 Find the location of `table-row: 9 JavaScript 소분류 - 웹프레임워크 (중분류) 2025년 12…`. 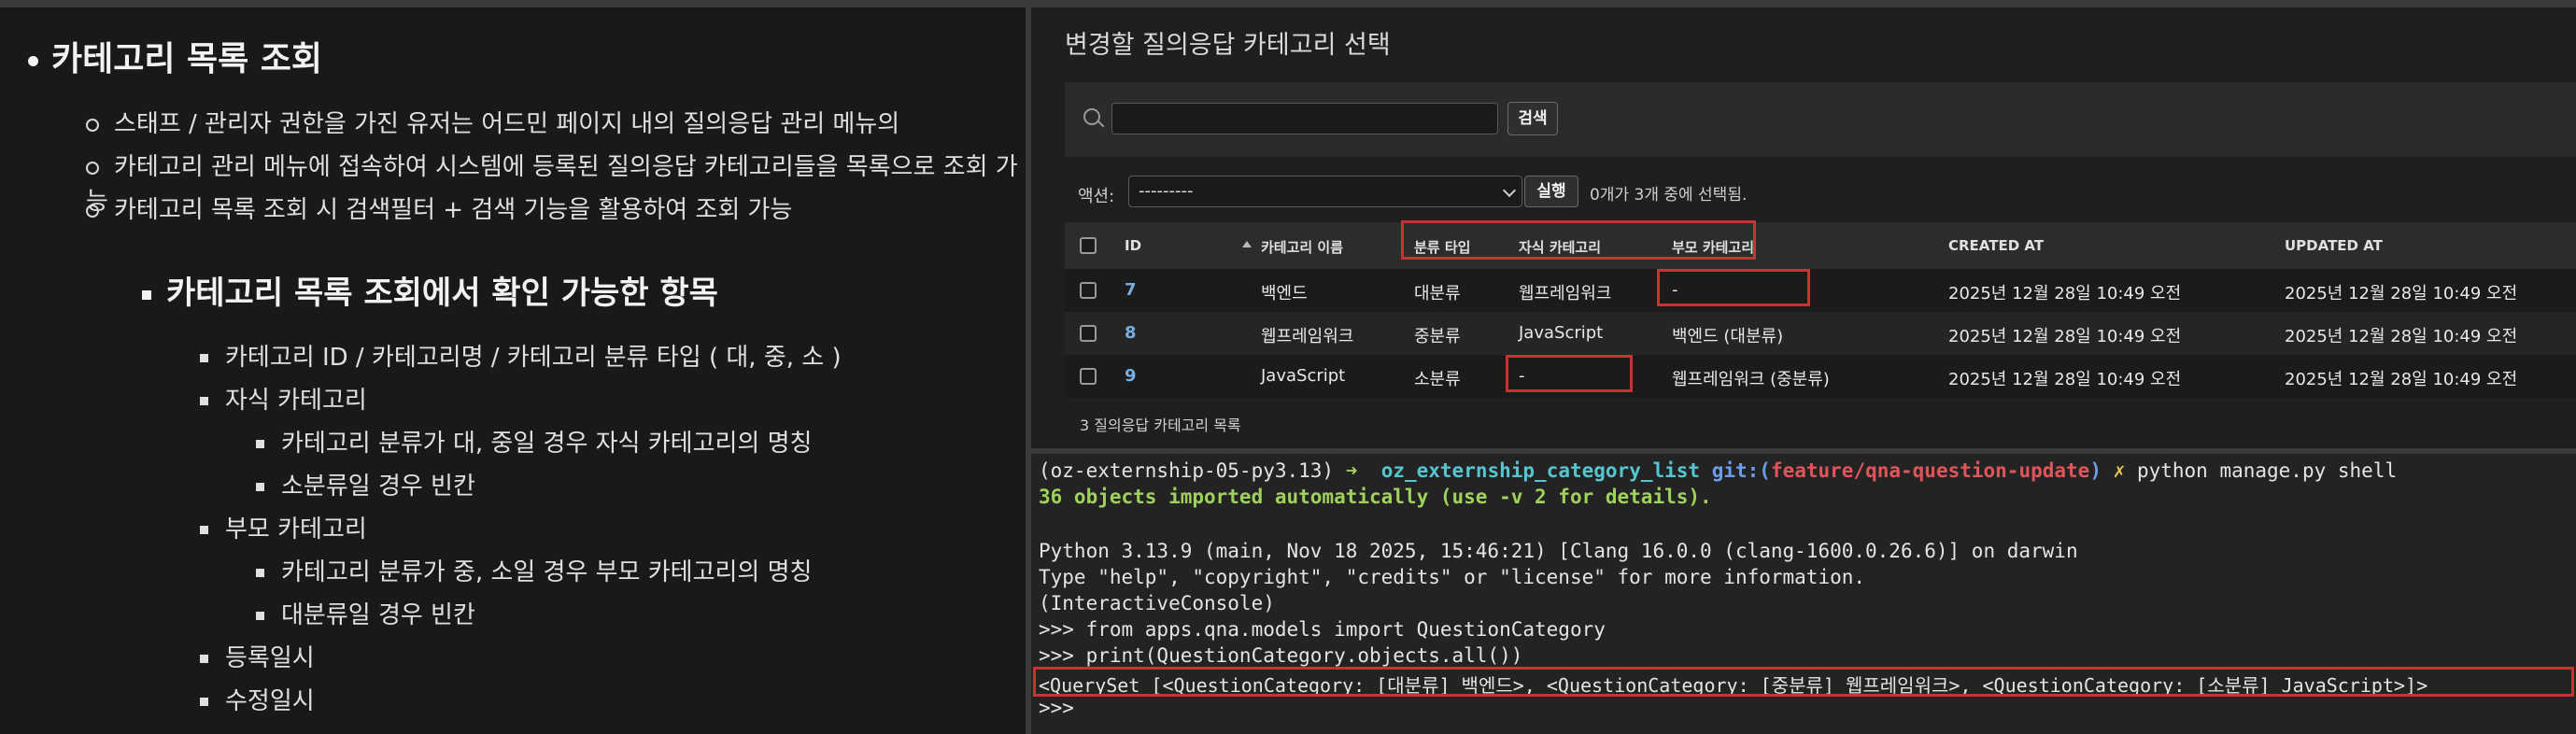

table-row: 9 JavaScript 소분류 - 웹프레임워크 (중분류) 2025년 12… is located at coordinates (1820, 376).